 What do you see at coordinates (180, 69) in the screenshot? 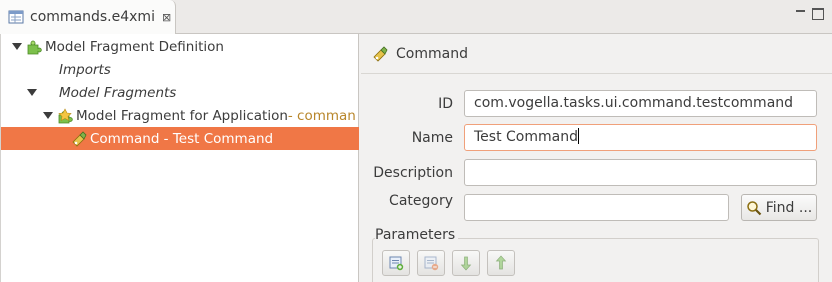
I see `tree-item-imports: Imports` at bounding box center [180, 69].